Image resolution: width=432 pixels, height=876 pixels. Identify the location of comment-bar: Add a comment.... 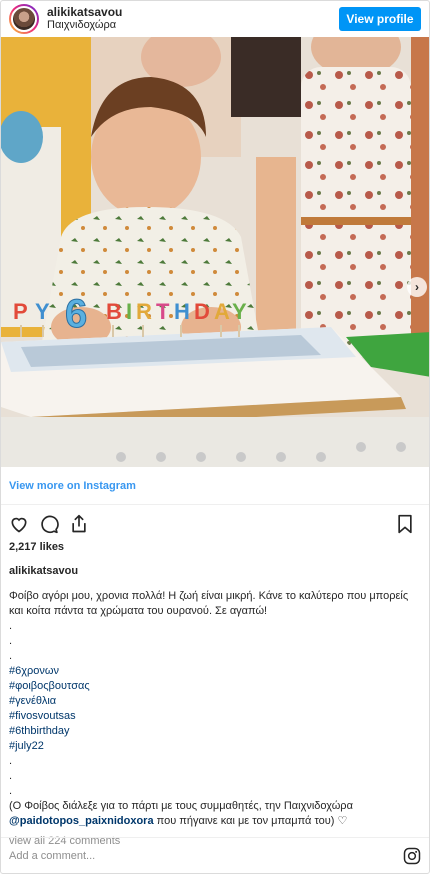
(215, 855).